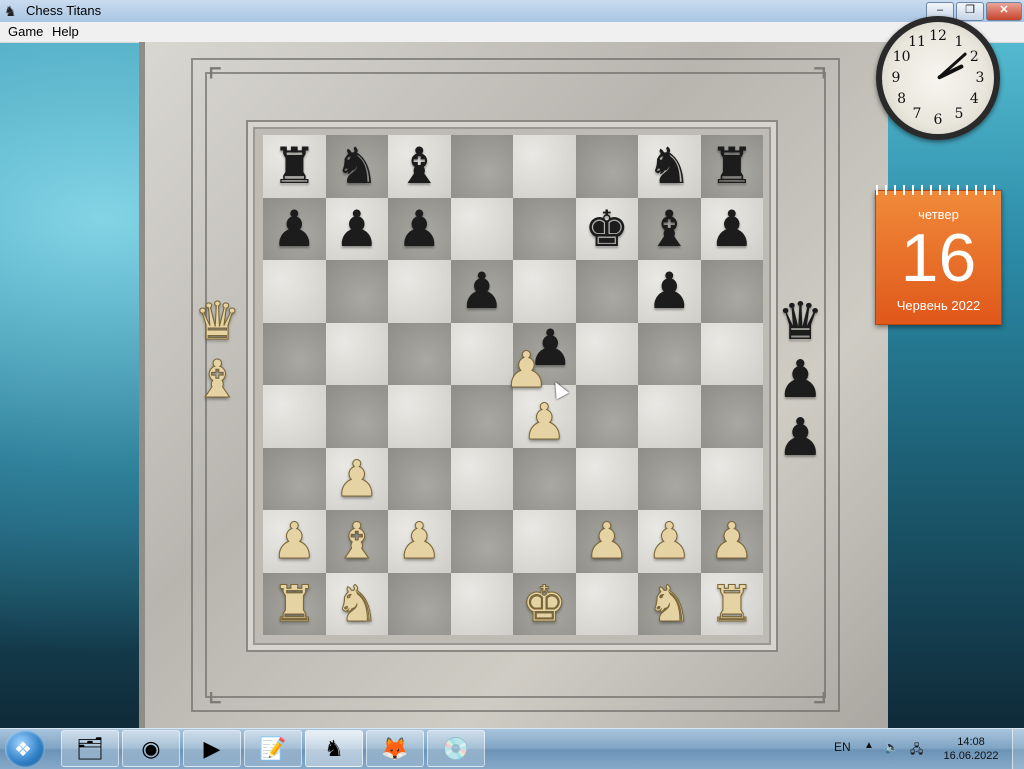 The image size is (1024, 769). I want to click on square-e1: ♚, so click(544, 603).